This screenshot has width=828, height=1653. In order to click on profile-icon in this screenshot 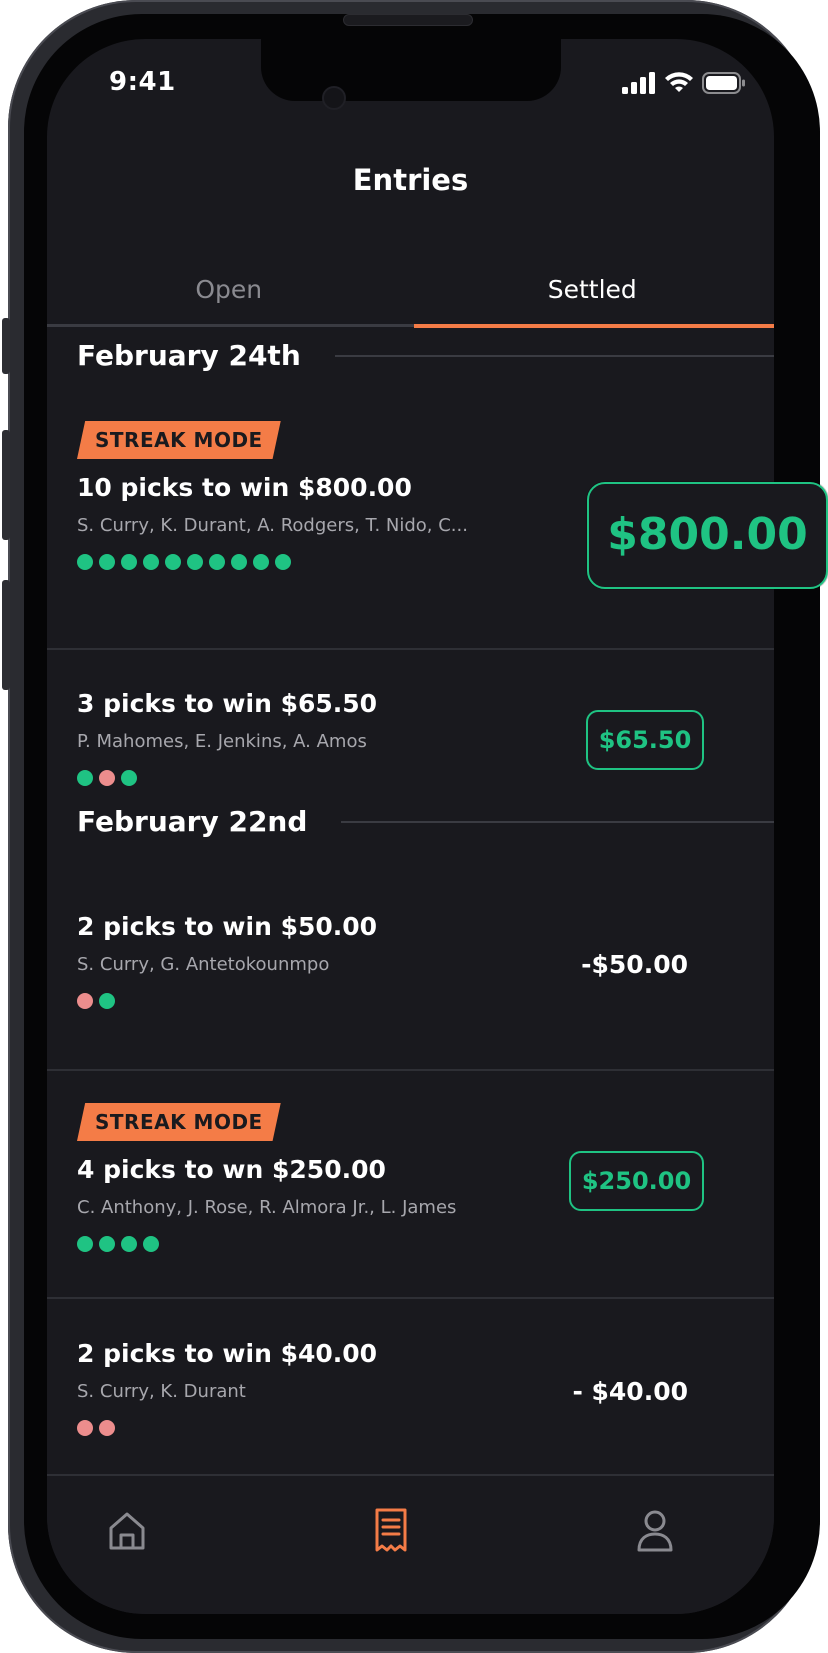, I will do `click(655, 1531)`.